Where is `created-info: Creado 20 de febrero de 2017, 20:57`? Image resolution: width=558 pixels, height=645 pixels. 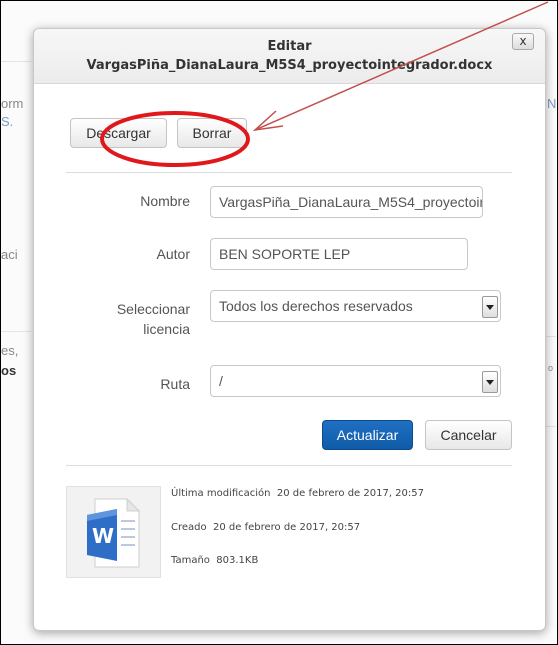
created-info: Creado 20 de febrero de 2017, 20:57 is located at coordinates (265, 527).